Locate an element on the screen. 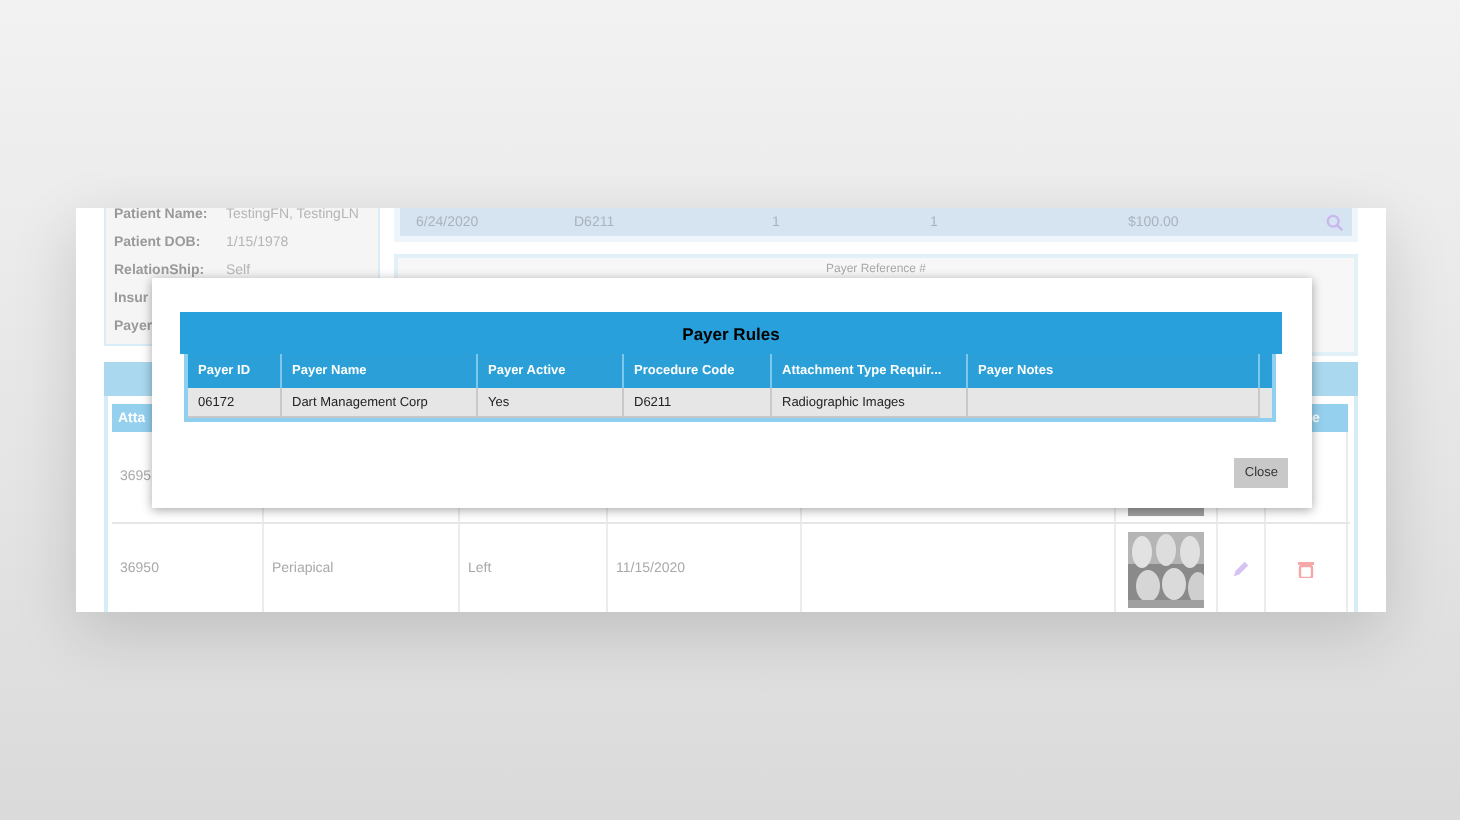  dialog-title: Payer Rules is located at coordinates (731, 333).